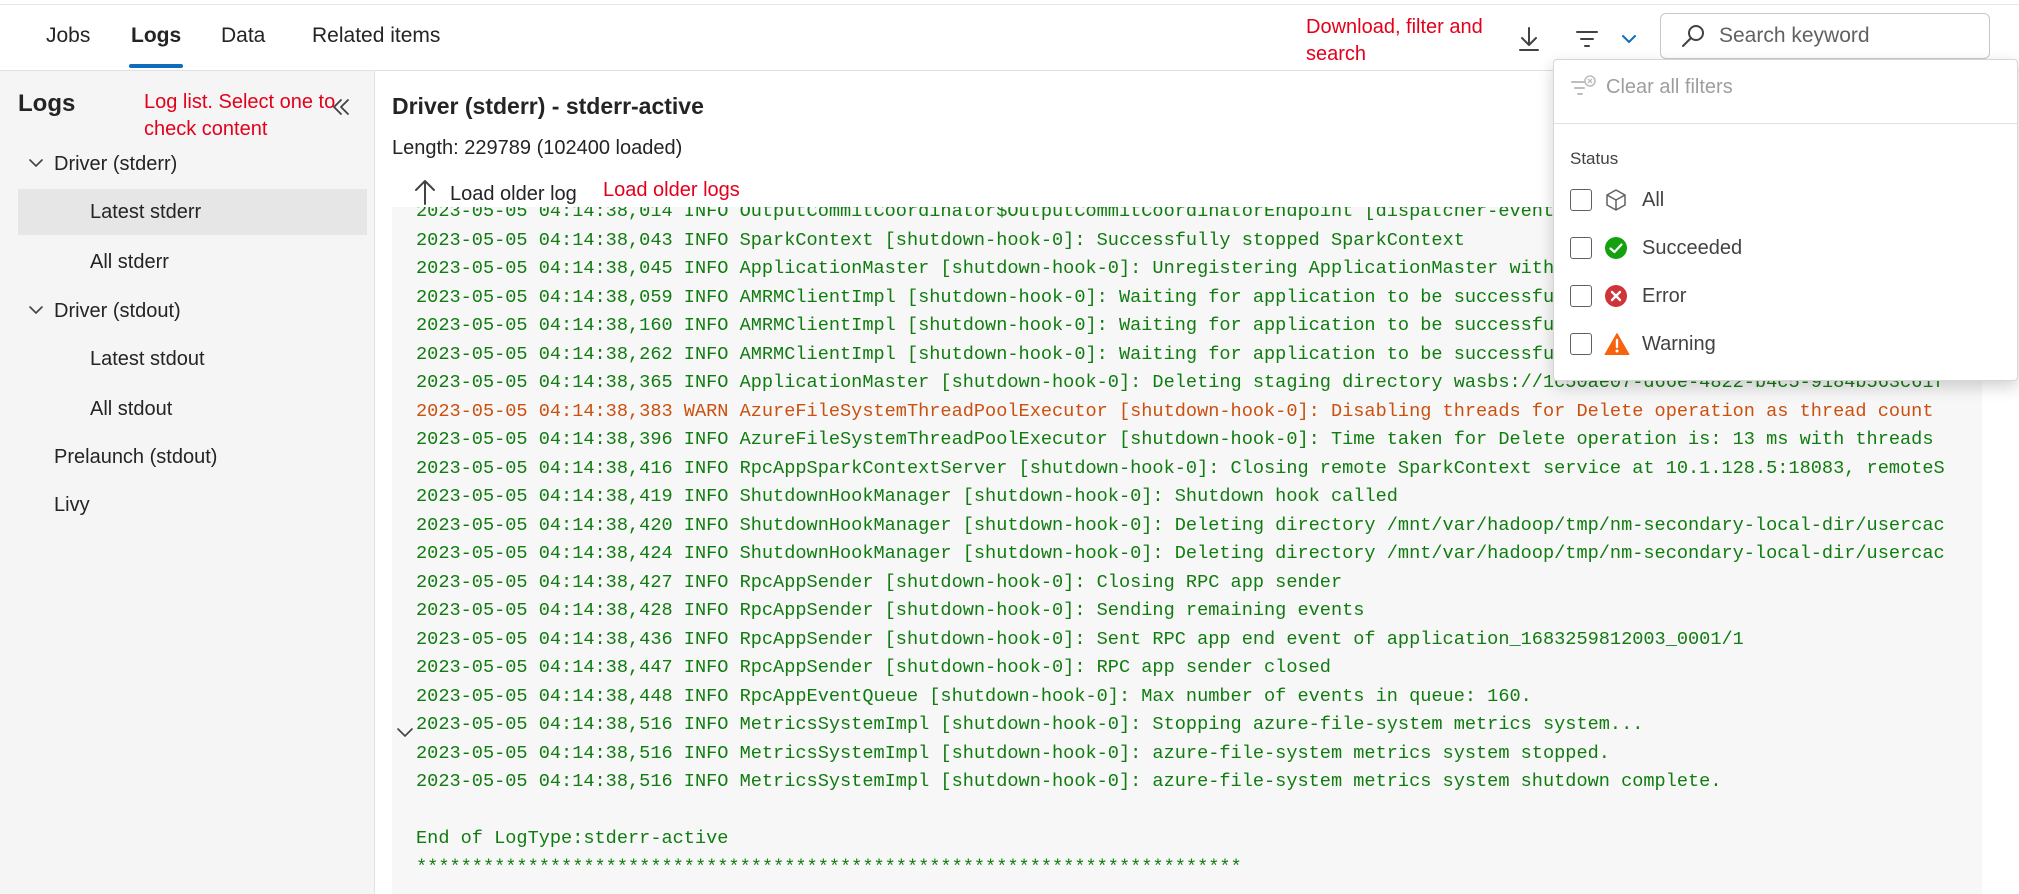  I want to click on log-length: Length: 229789 (102400 loaded), so click(537, 148).